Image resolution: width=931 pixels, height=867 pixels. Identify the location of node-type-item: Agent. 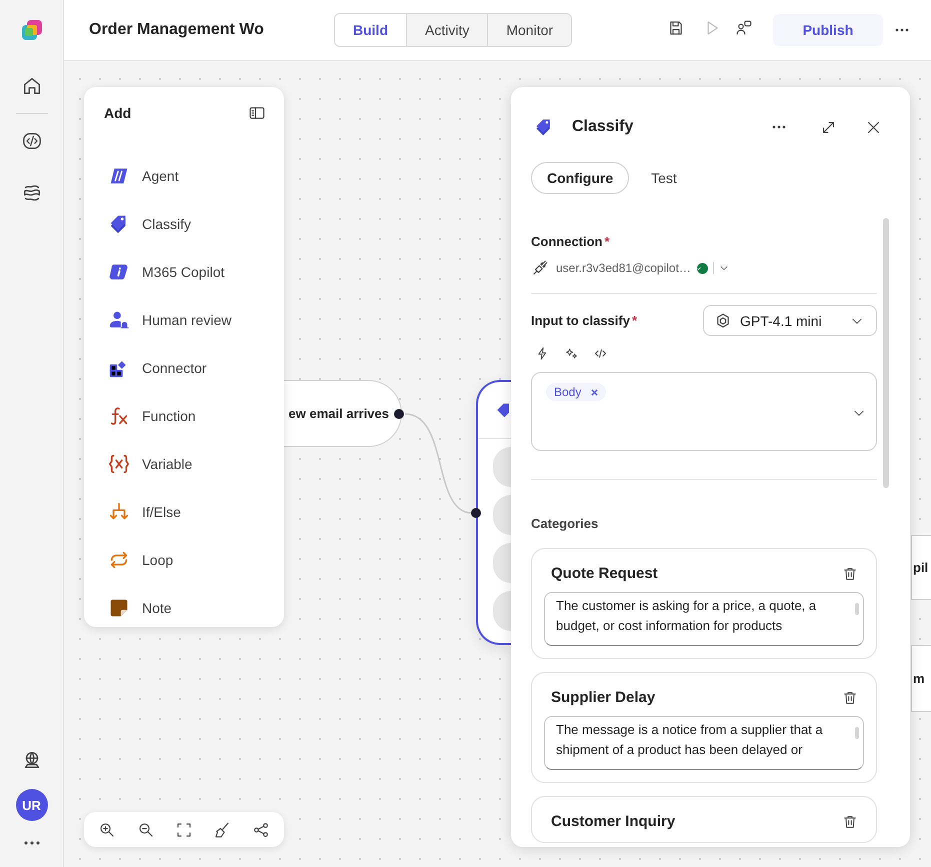
(185, 176).